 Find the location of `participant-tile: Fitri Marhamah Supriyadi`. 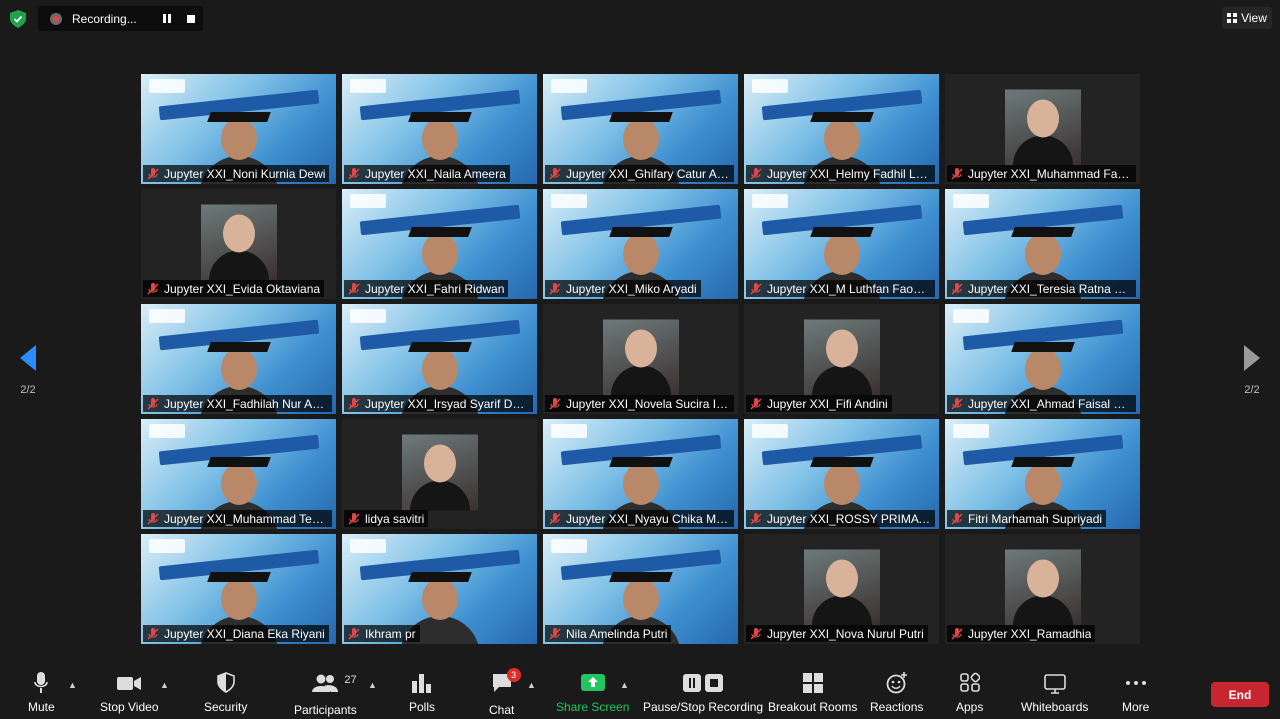

participant-tile: Fitri Marhamah Supriyadi is located at coordinates (1042, 474).